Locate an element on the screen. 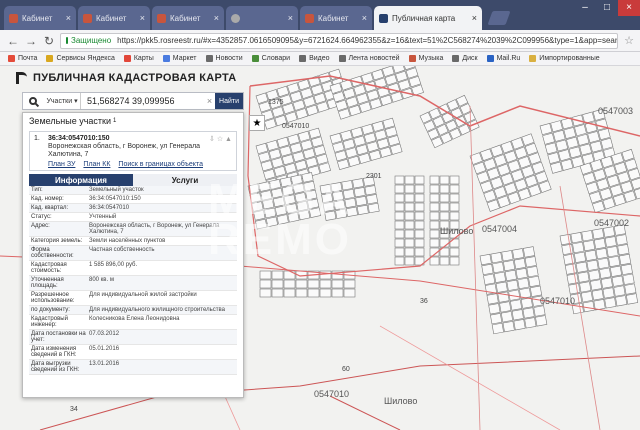  info-key: Кад. номер: is located at coordinates (47, 199).